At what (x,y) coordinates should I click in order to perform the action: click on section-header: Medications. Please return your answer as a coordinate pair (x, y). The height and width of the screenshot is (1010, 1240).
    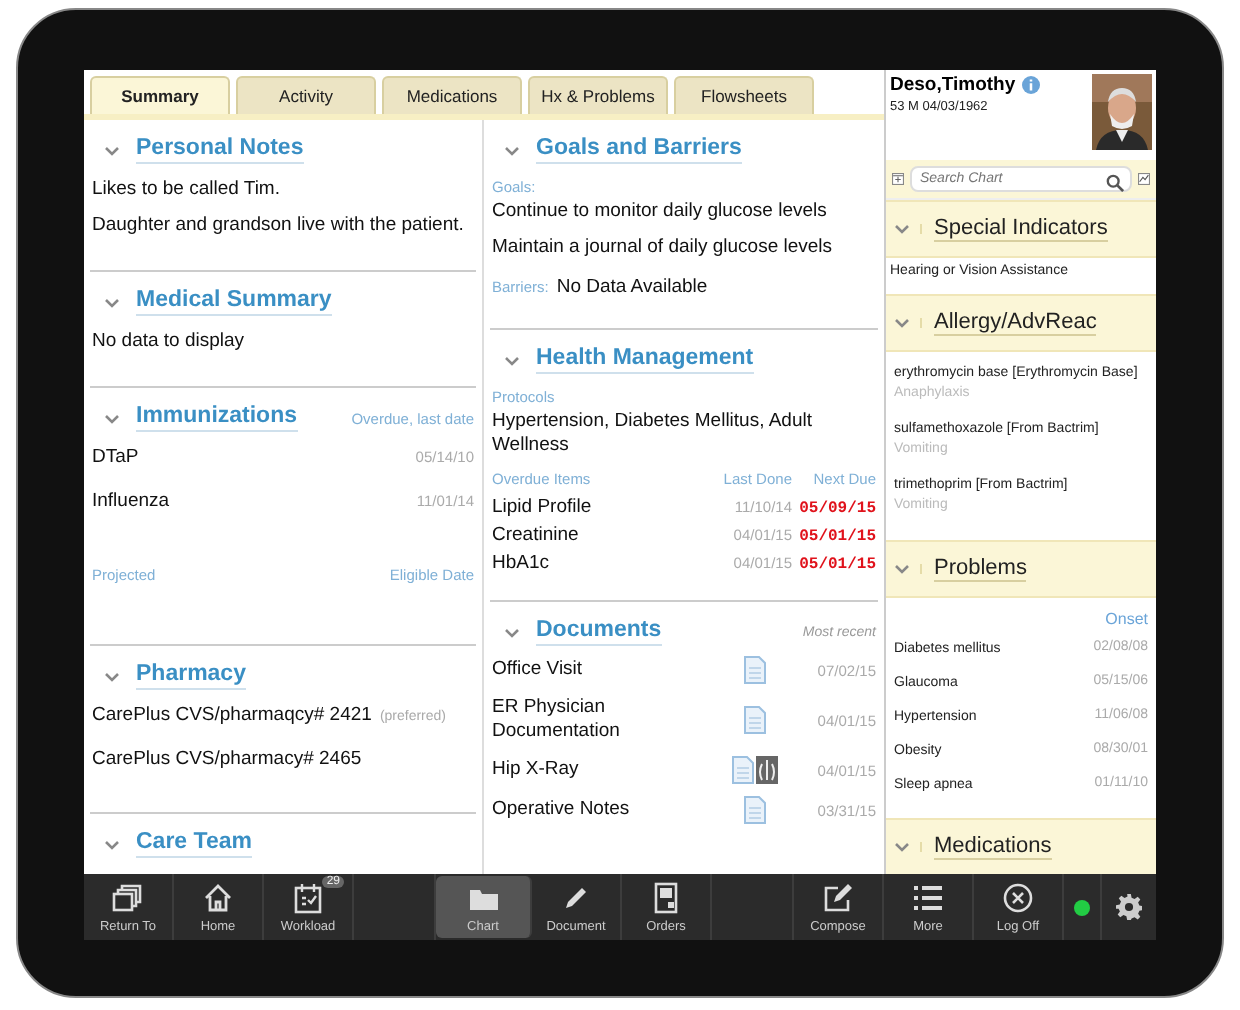
    Looking at the image, I should click on (1021, 846).